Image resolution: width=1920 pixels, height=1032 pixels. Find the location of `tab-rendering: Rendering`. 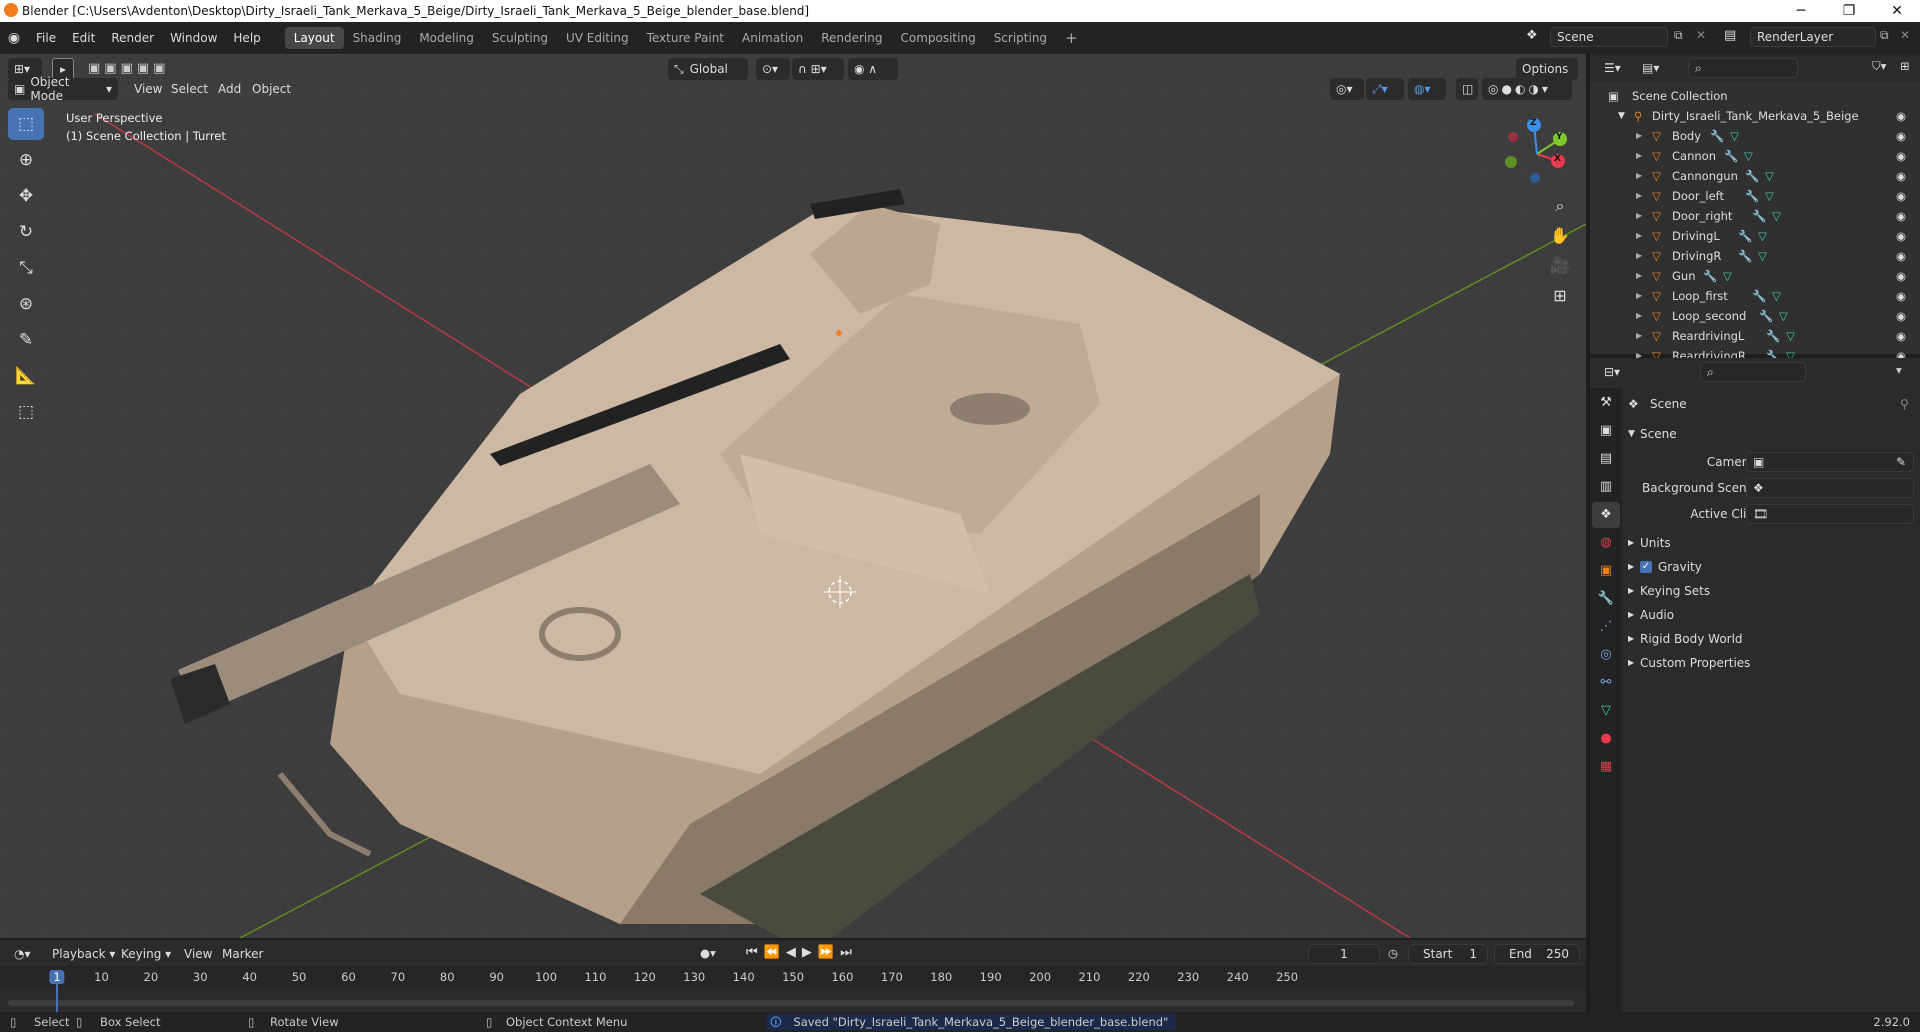

tab-rendering: Rendering is located at coordinates (851, 38).